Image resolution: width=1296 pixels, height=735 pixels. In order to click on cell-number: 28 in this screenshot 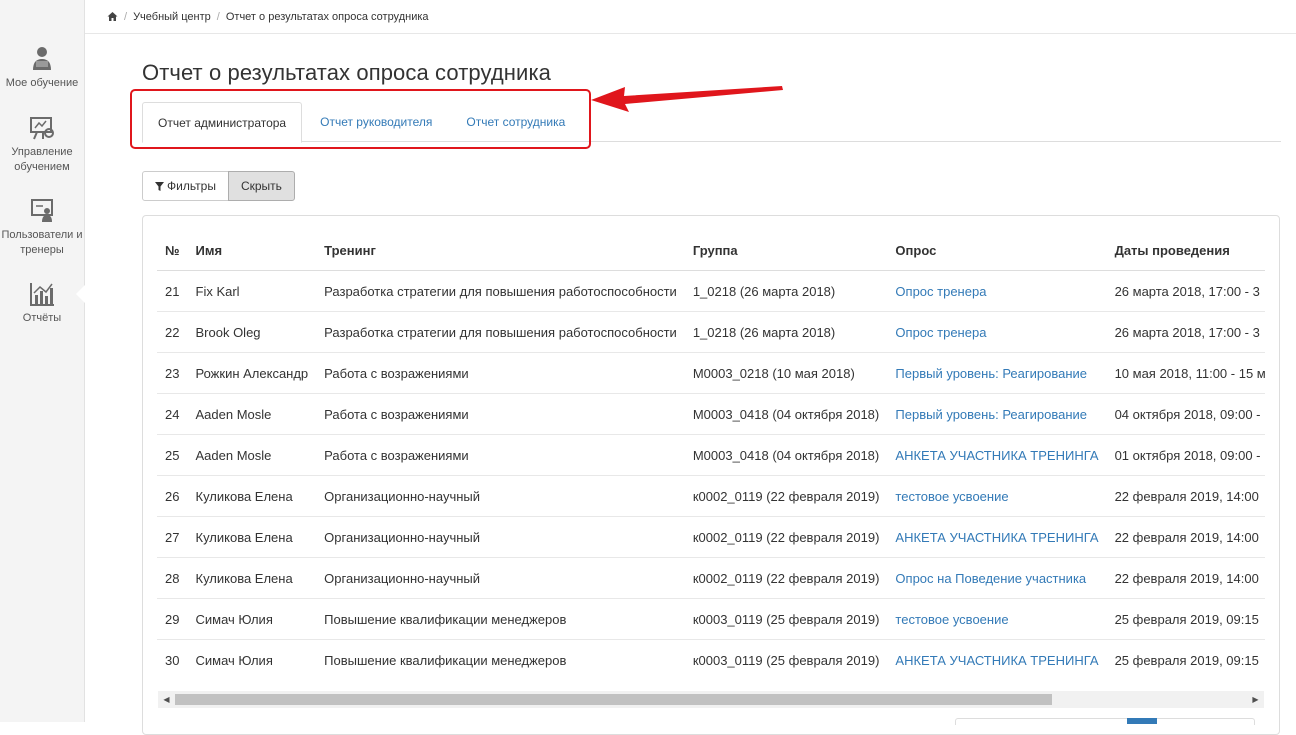, I will do `click(172, 578)`.